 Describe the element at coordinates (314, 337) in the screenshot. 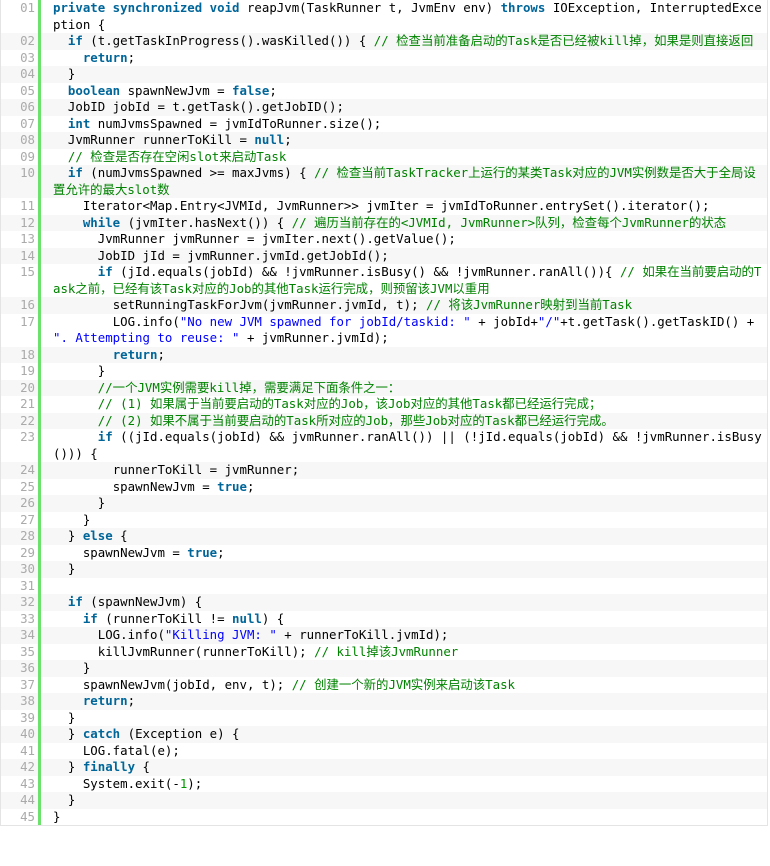

I see `code-token: + jvmRunner.jvmId);` at that location.